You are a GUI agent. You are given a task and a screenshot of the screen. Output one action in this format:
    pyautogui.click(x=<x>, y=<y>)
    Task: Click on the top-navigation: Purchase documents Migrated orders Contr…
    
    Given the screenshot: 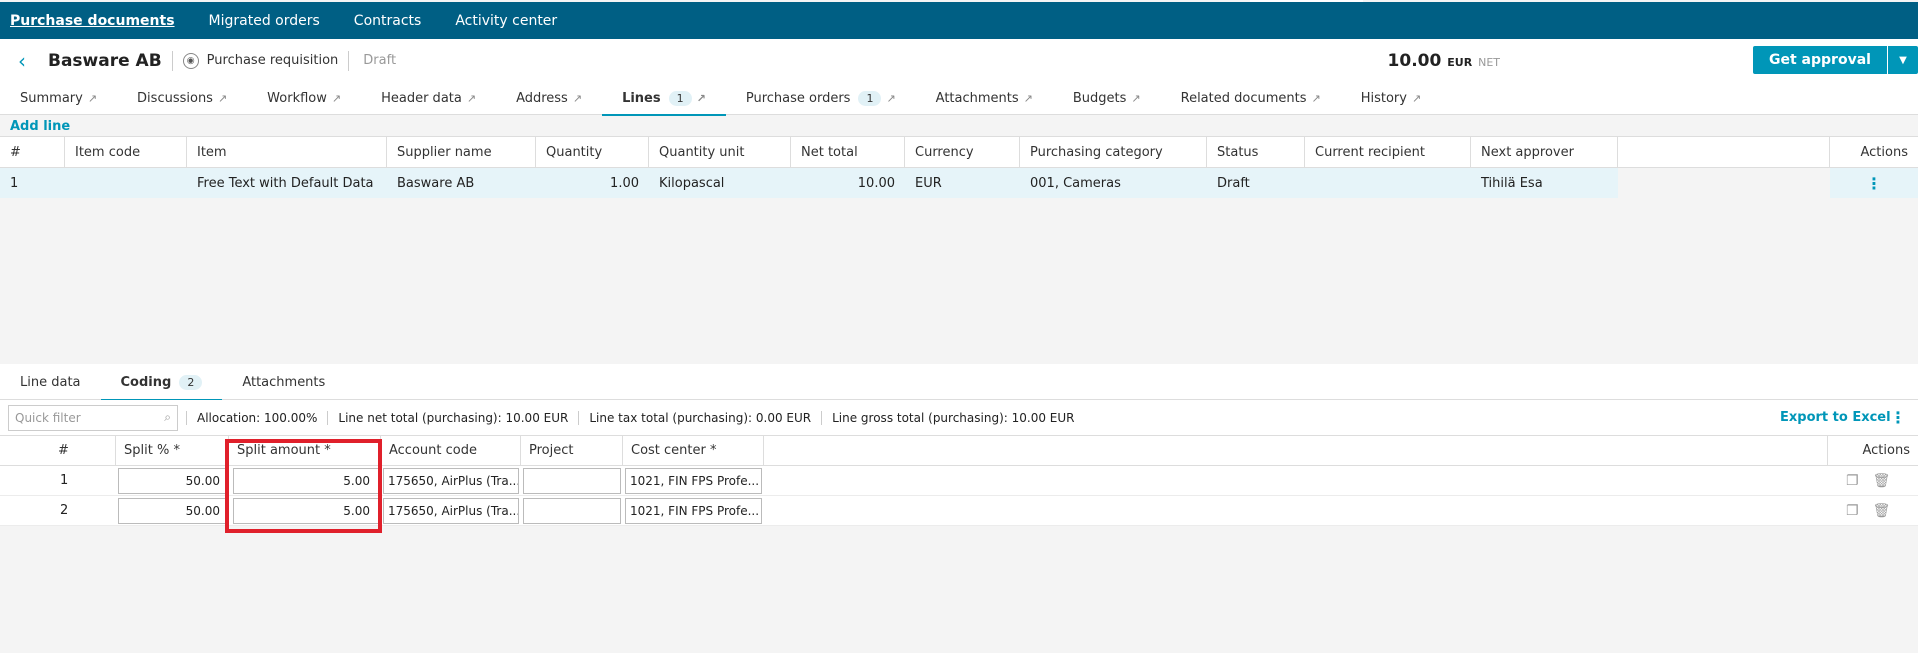 What is the action you would take?
    pyautogui.click(x=959, y=19)
    